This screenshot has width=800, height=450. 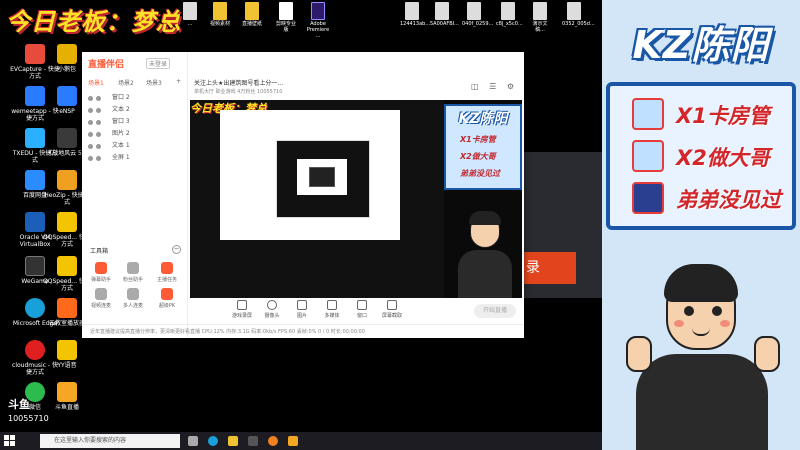 I want to click on layer-item: 图片 2, so click(x=136, y=134).